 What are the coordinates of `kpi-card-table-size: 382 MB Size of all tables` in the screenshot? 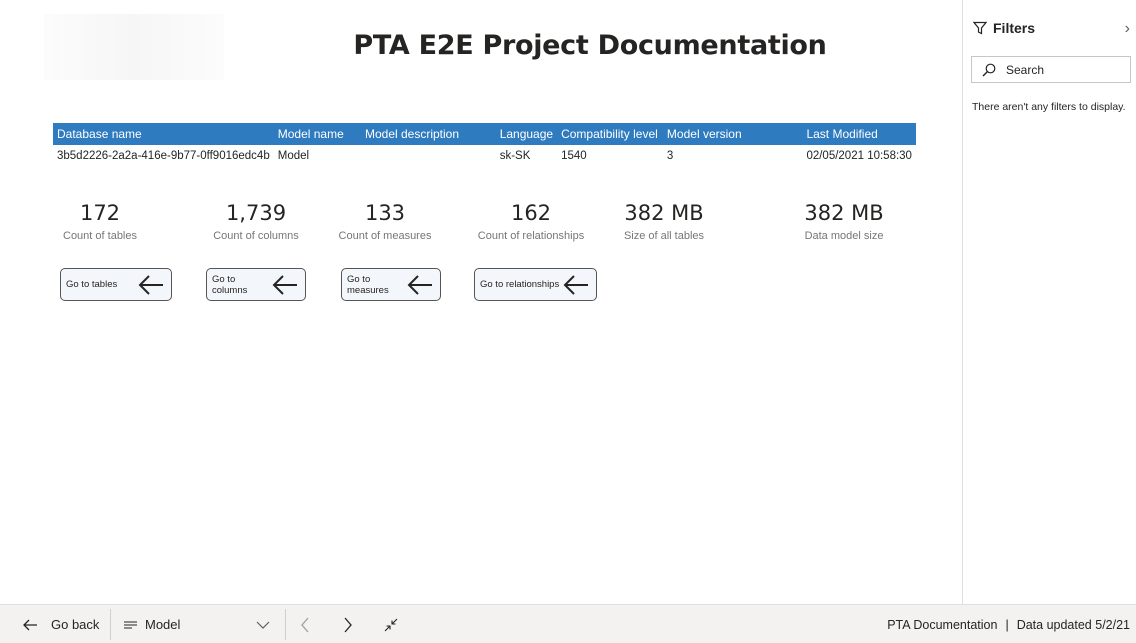 It's located at (664, 220).